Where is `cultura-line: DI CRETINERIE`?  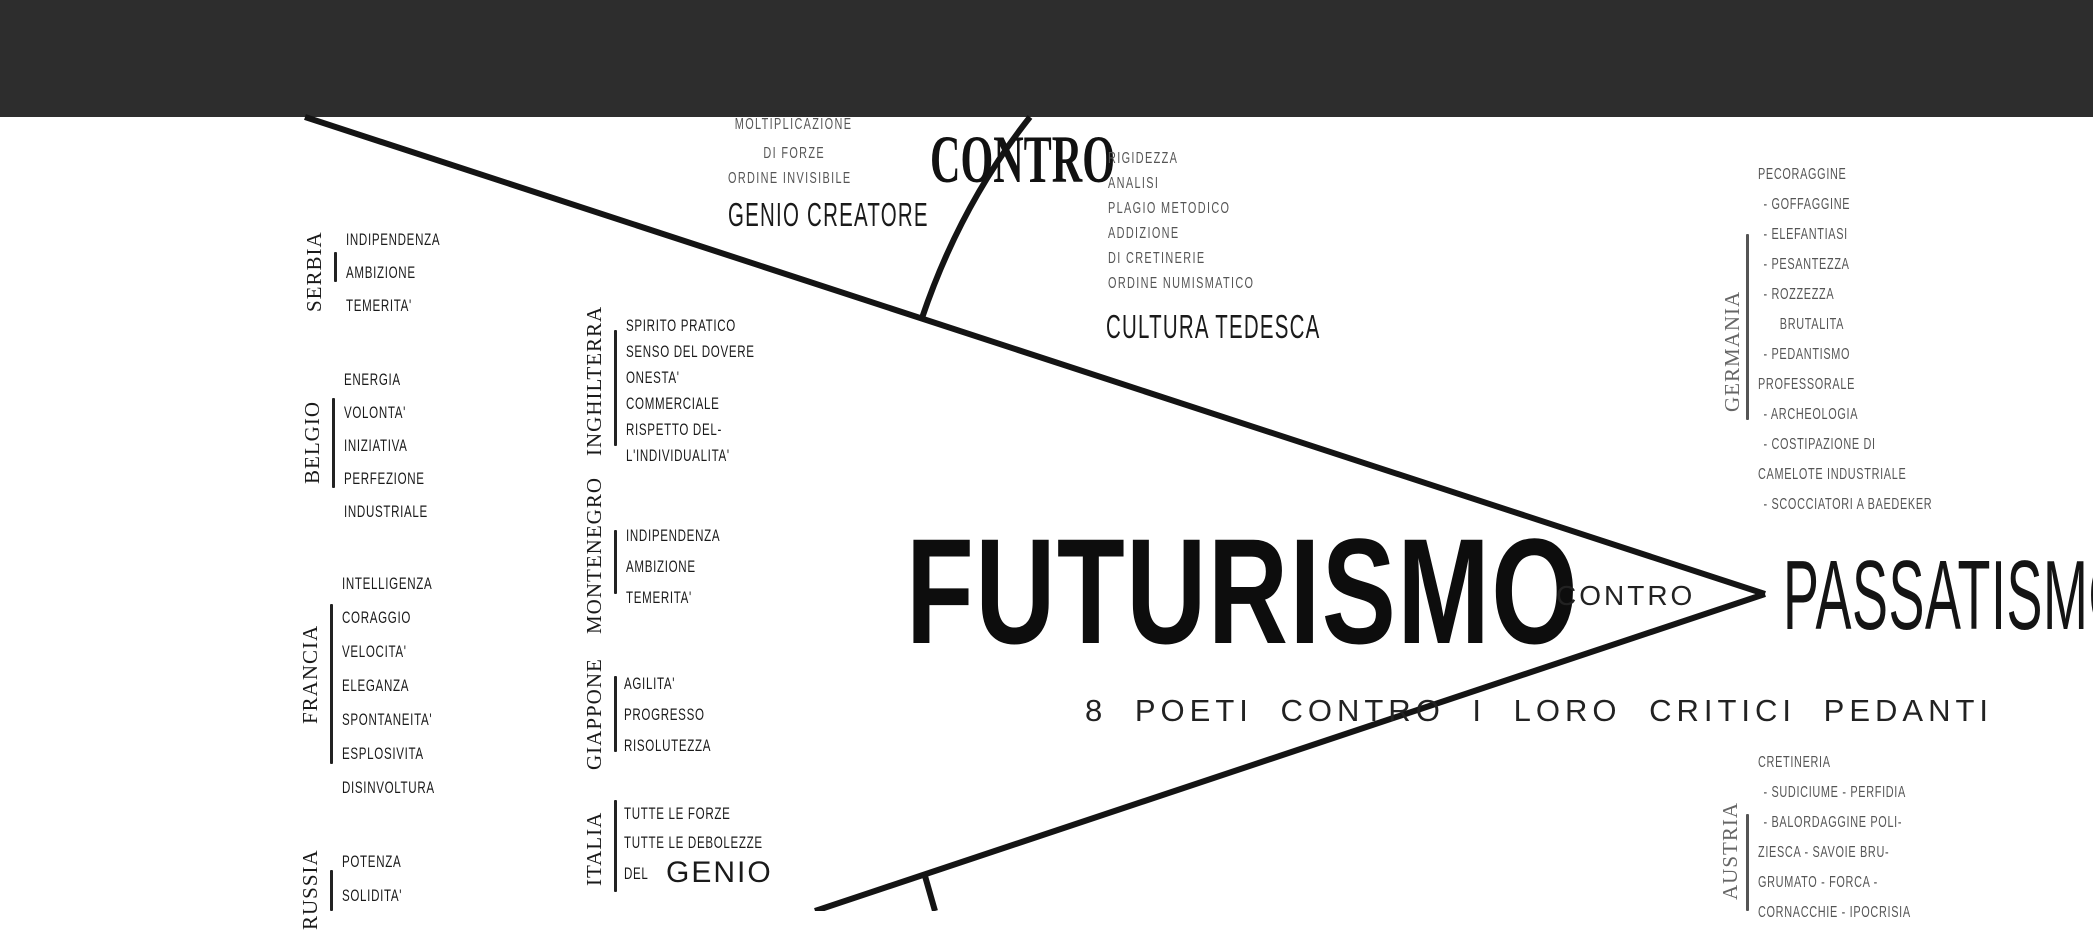
cultura-line: DI CRETINERIE is located at coordinates (1157, 258).